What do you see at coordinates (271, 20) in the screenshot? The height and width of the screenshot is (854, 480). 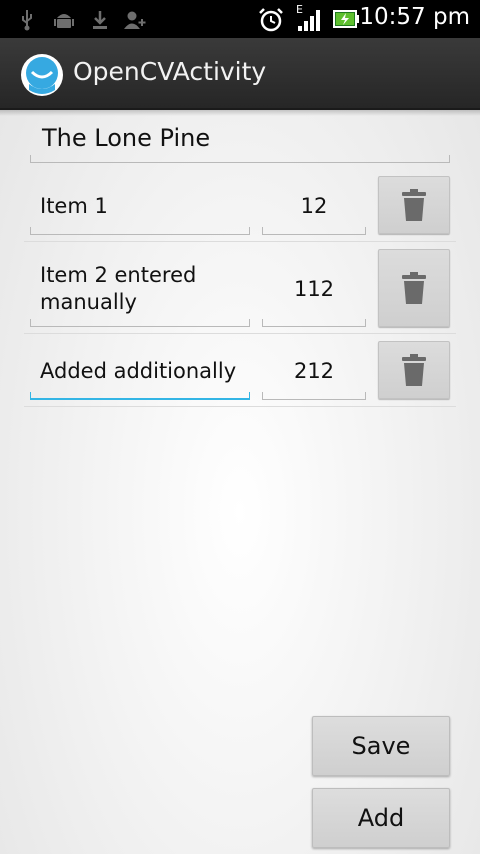 I see `alarm-icon` at bounding box center [271, 20].